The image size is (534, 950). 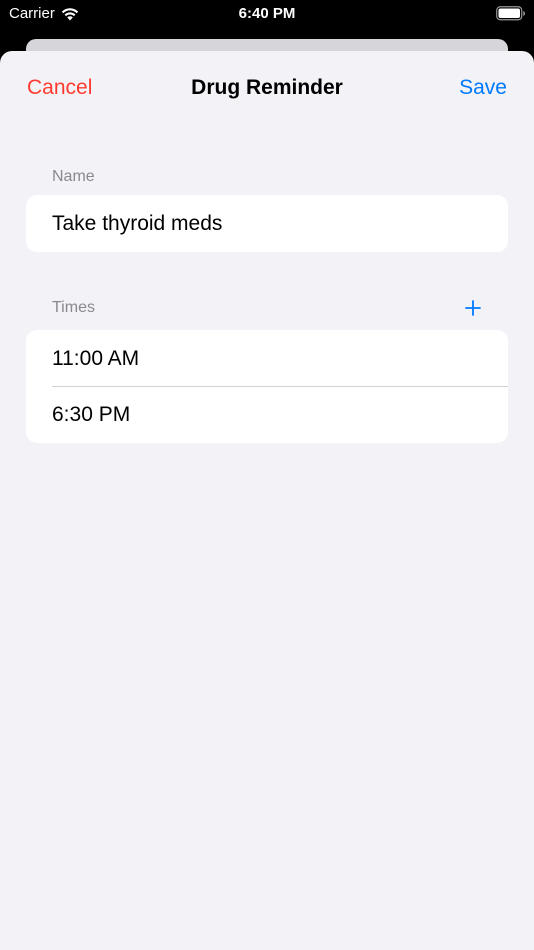 I want to click on time-label: 11:00 AM, so click(x=96, y=358).